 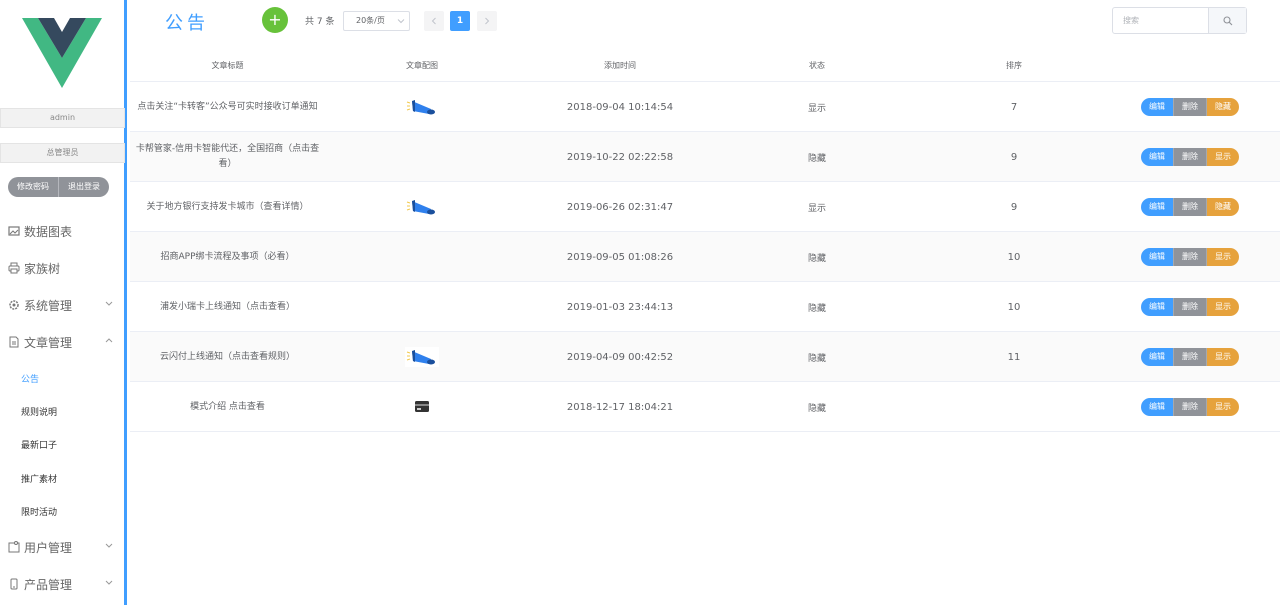 I want to click on row-title: 浦发小瑞卡上线通知（点击查看）, so click(x=227, y=307).